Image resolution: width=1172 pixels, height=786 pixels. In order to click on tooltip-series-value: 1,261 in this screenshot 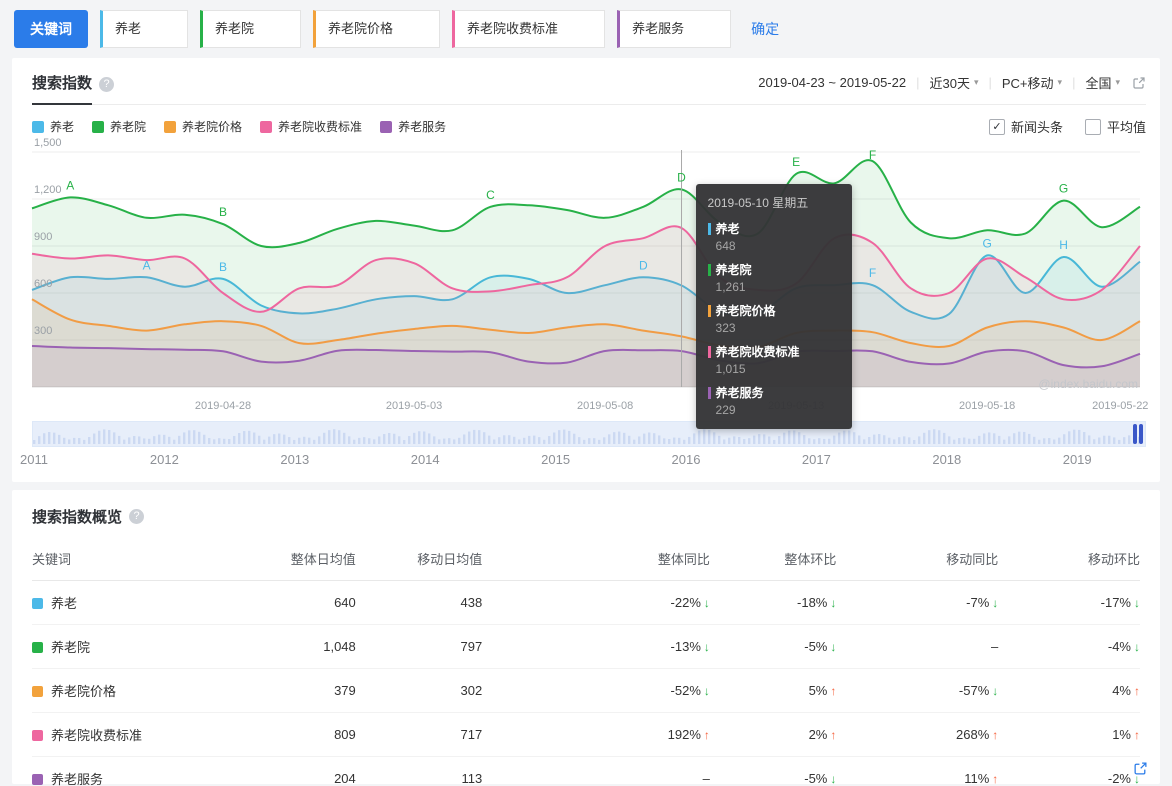, I will do `click(730, 287)`.